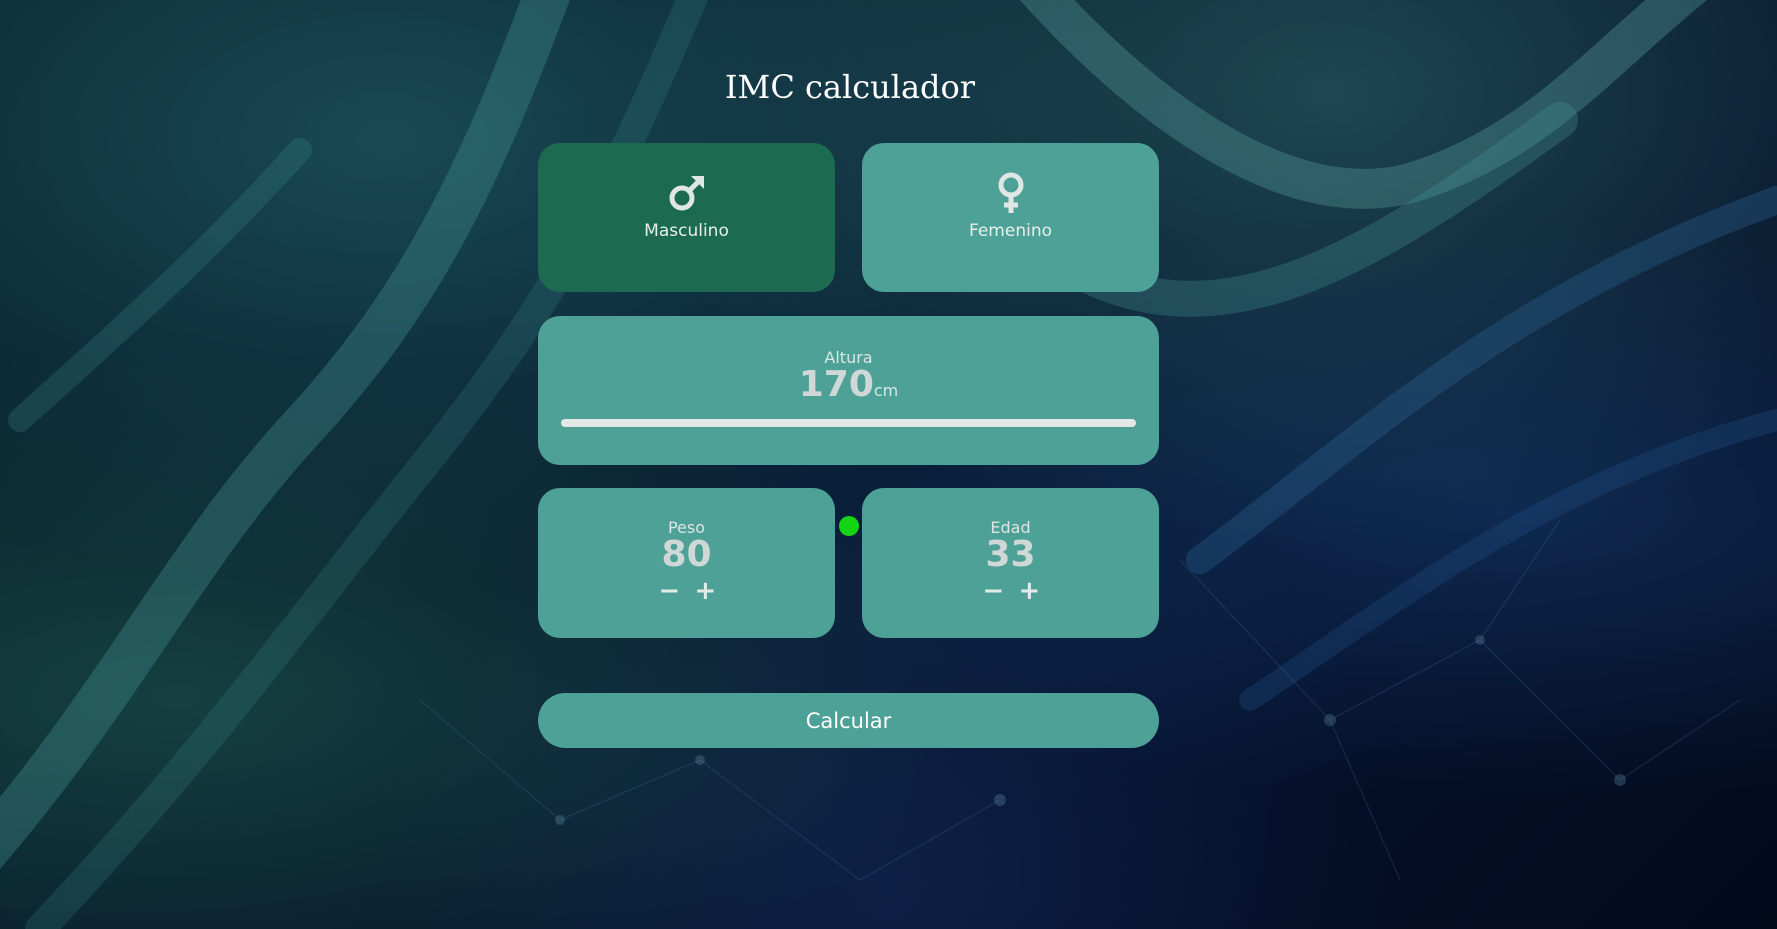 This screenshot has height=929, width=1777. I want to click on weight-card: Peso 80 − +, so click(686, 563).